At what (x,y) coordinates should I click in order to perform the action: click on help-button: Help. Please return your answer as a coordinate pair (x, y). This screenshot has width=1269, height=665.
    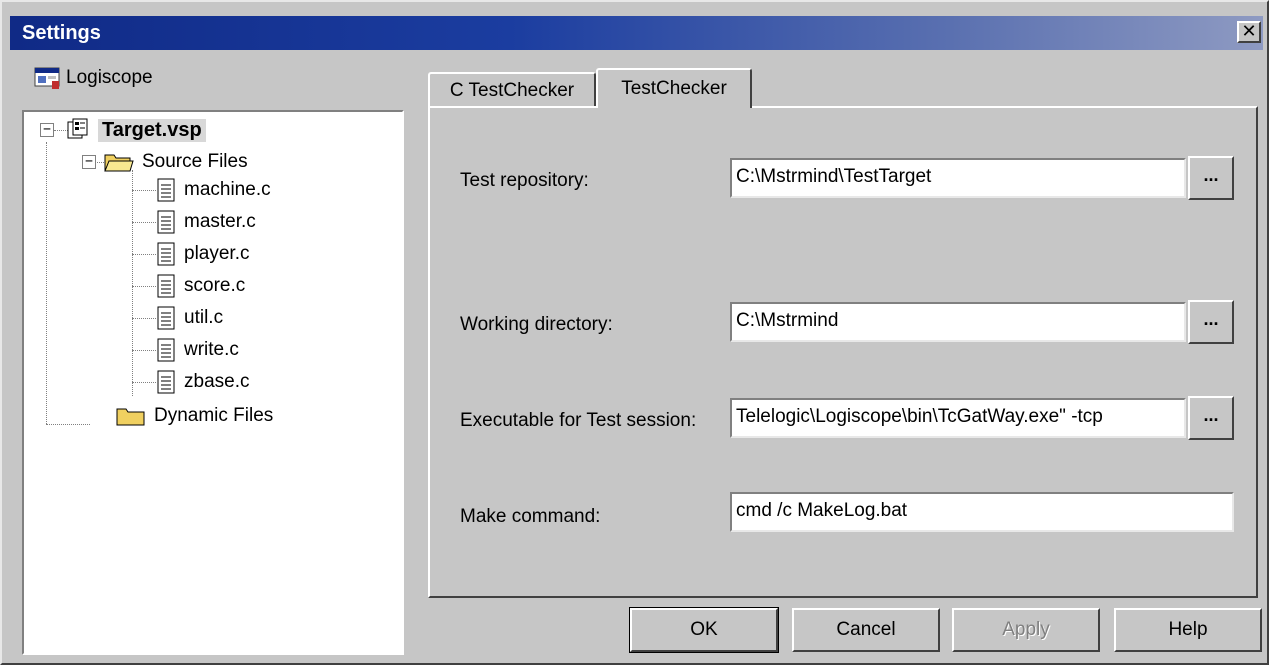
    Looking at the image, I should click on (1188, 630).